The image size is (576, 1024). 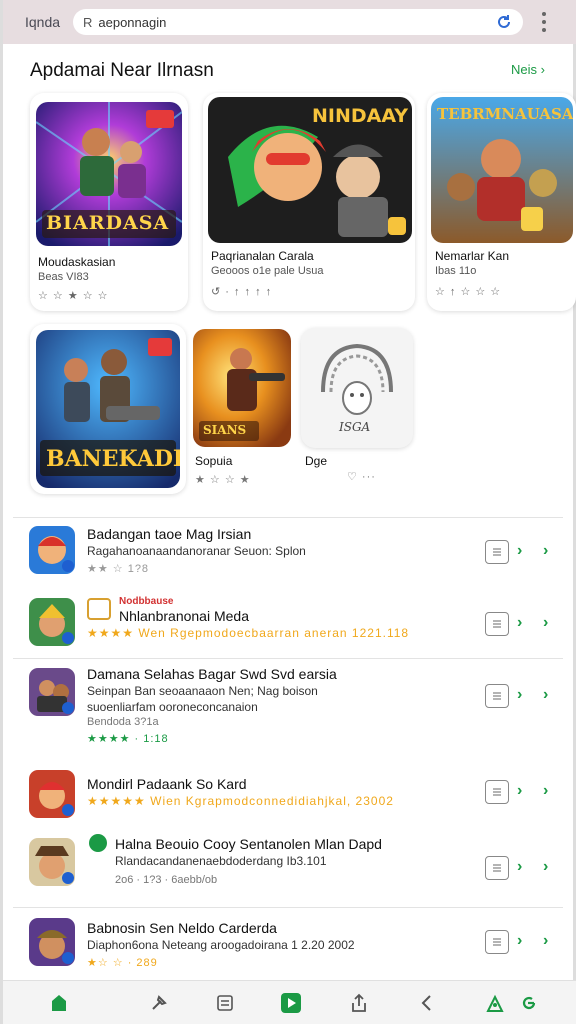 What do you see at coordinates (212, 674) in the screenshot?
I see `row-title: Damana Selahas Bagar Swd Svd earsia` at bounding box center [212, 674].